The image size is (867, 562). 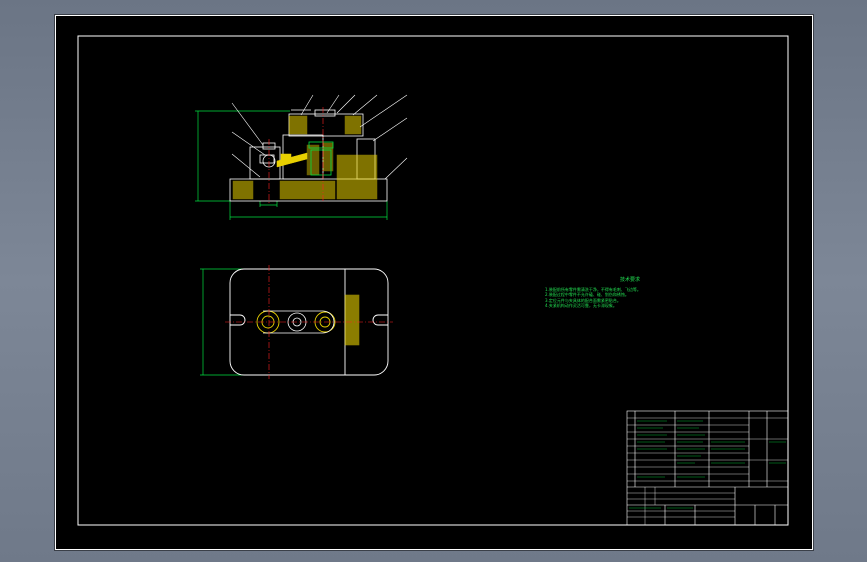 I want to click on technical-requirements-title: 技术要求, so click(x=629, y=280).